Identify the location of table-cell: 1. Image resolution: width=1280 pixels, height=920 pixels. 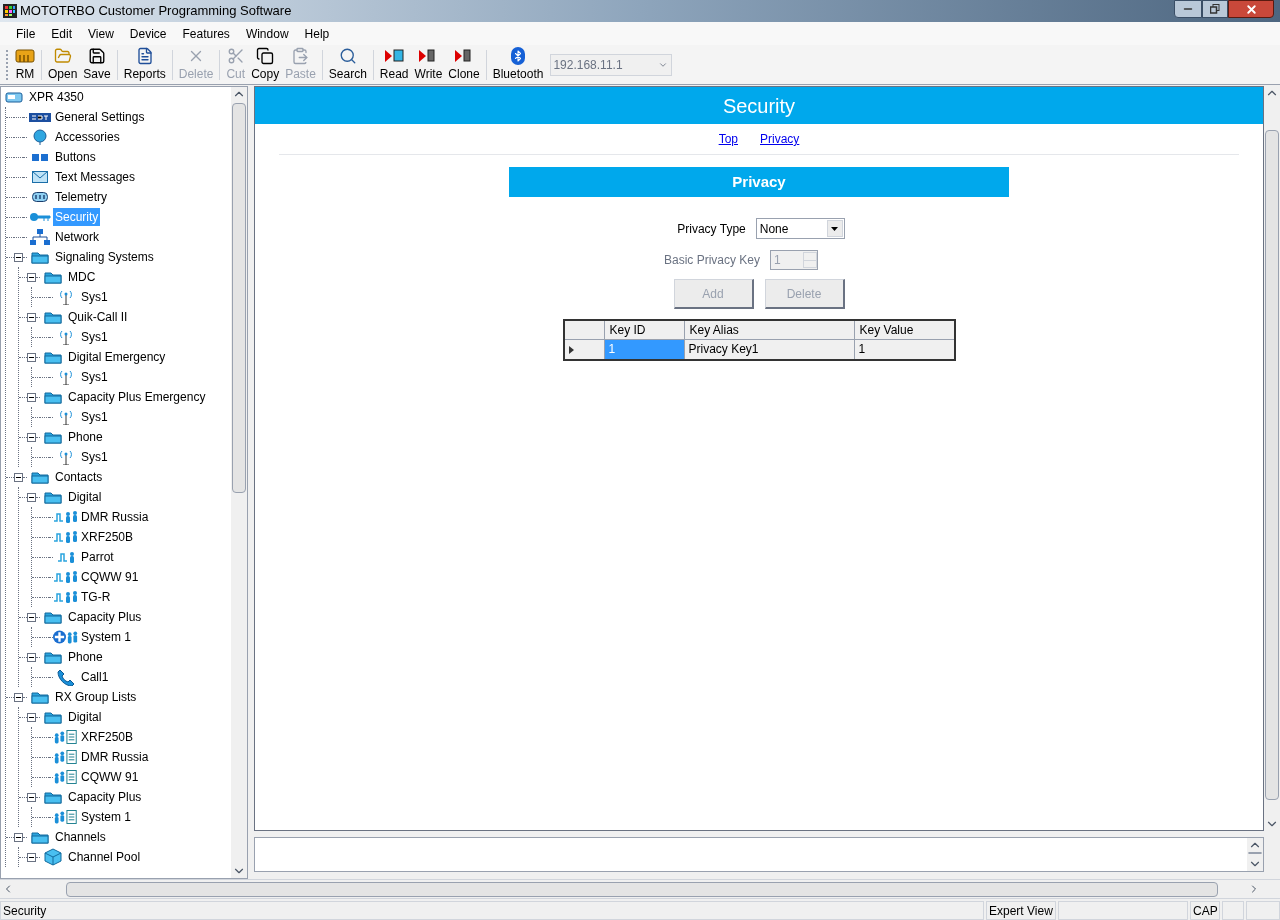
(904, 349).